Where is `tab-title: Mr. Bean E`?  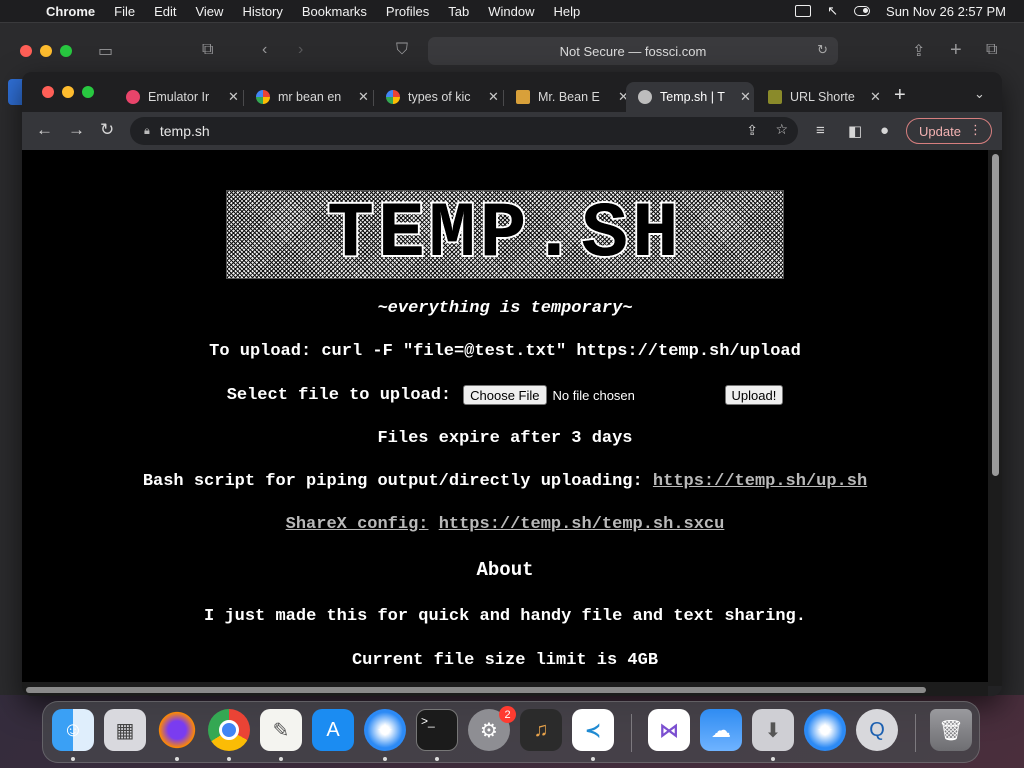
tab-title: Mr. Bean E is located at coordinates (569, 97).